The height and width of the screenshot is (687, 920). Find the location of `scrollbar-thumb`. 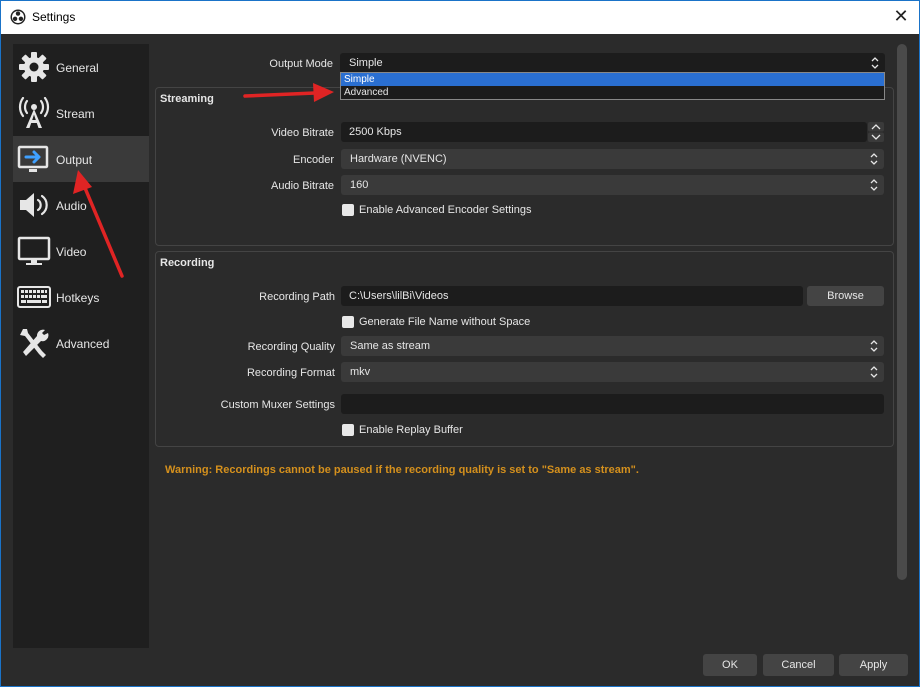

scrollbar-thumb is located at coordinates (902, 312).